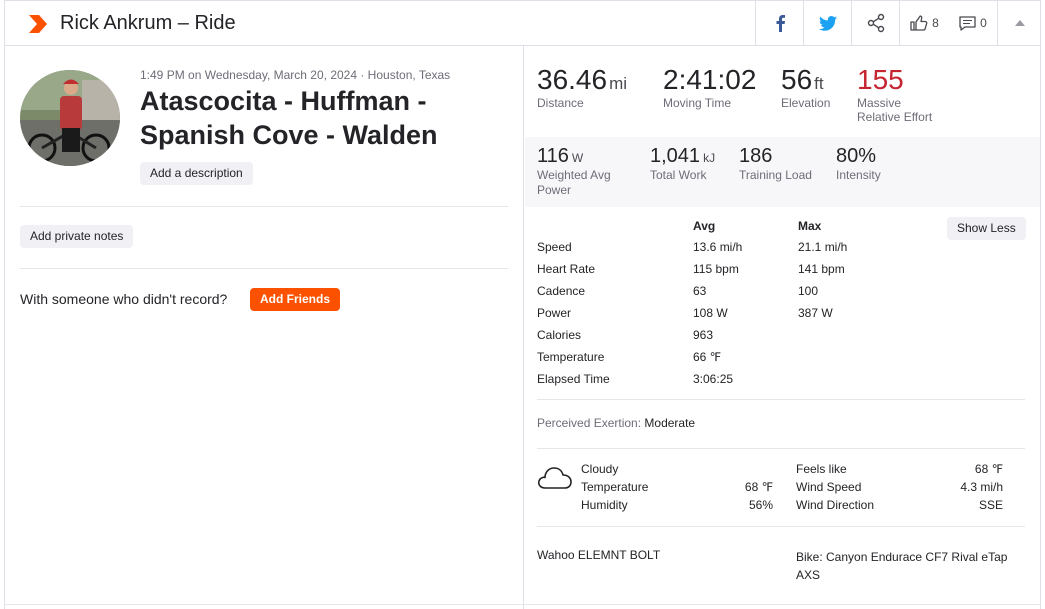  I want to click on row-label: Speed, so click(554, 247).